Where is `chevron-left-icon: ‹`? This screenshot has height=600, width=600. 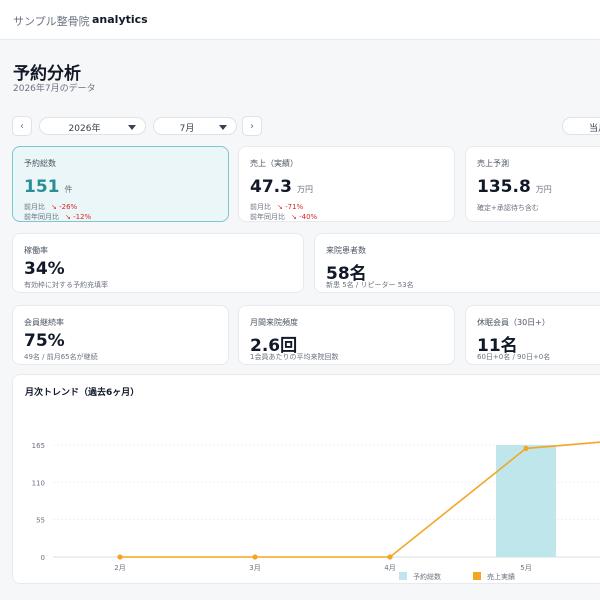
chevron-left-icon: ‹ is located at coordinates (22, 126).